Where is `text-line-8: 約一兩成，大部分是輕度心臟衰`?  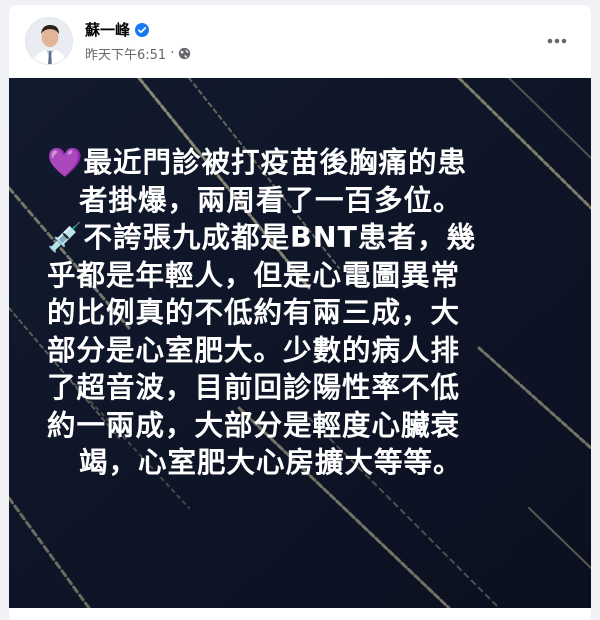 text-line-8: 約一兩成，大部分是輕度心臟衰 is located at coordinates (254, 425).